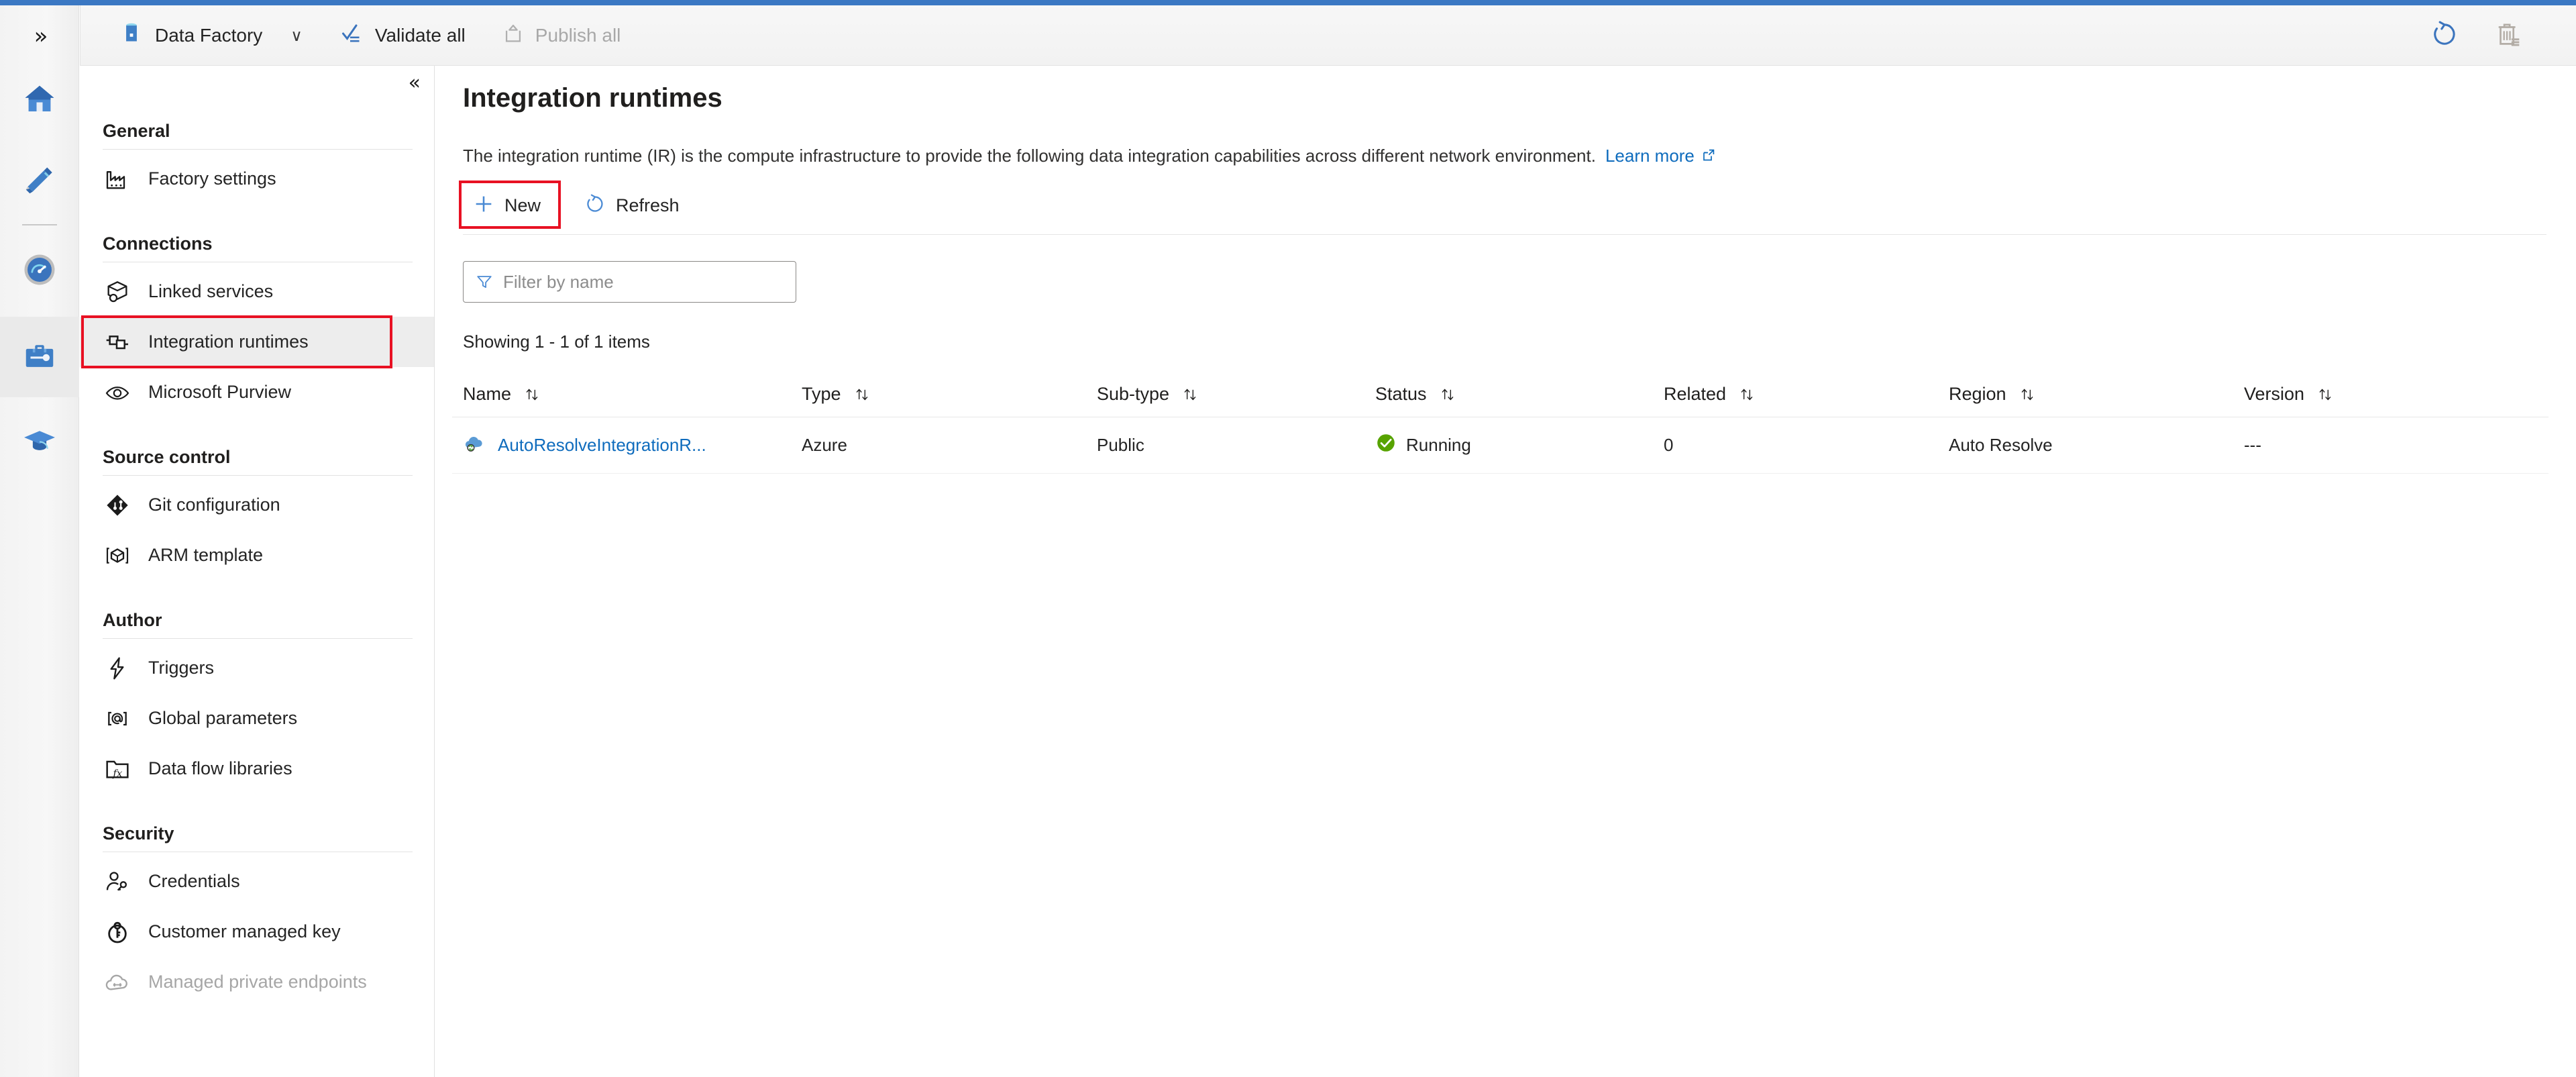 This screenshot has height=1077, width=2576. What do you see at coordinates (117, 881) in the screenshot?
I see `person-key-icon` at bounding box center [117, 881].